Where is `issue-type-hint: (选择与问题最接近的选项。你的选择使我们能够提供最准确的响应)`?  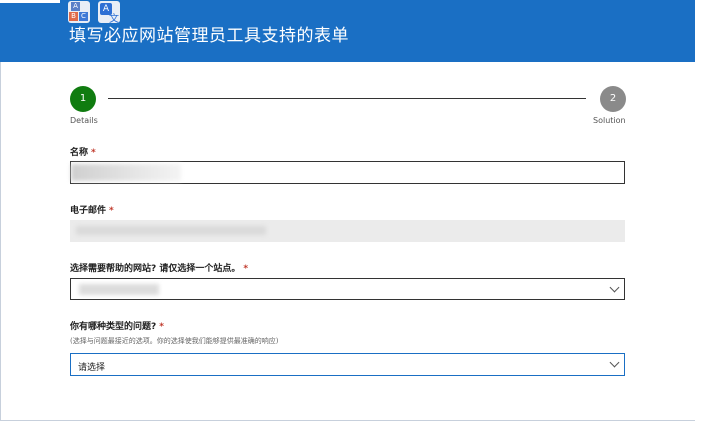
issue-type-hint: (选择与问题最接近的选项。你的选择使我们能够提供最准确的响应) is located at coordinates (174, 341).